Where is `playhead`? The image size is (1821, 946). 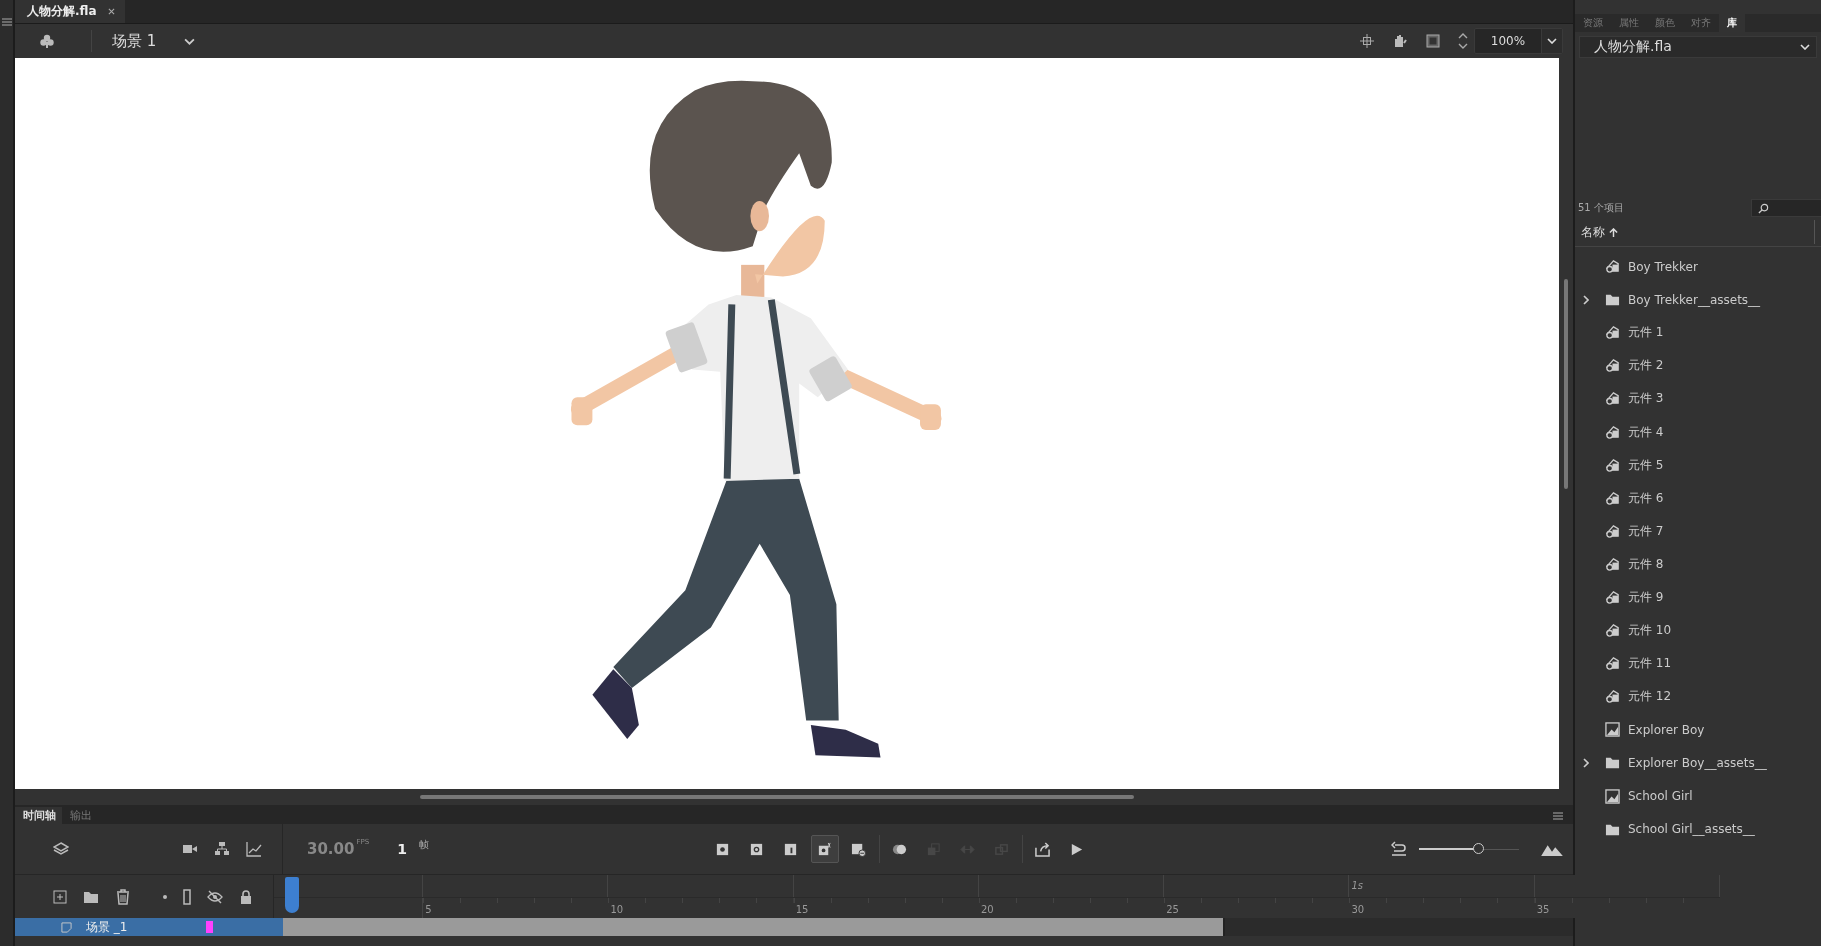 playhead is located at coordinates (292, 895).